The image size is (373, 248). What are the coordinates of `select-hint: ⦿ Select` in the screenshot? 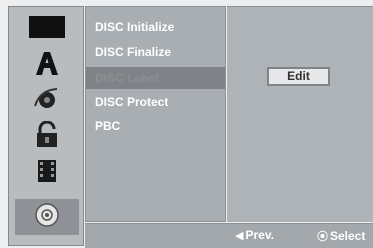 It's located at (341, 236).